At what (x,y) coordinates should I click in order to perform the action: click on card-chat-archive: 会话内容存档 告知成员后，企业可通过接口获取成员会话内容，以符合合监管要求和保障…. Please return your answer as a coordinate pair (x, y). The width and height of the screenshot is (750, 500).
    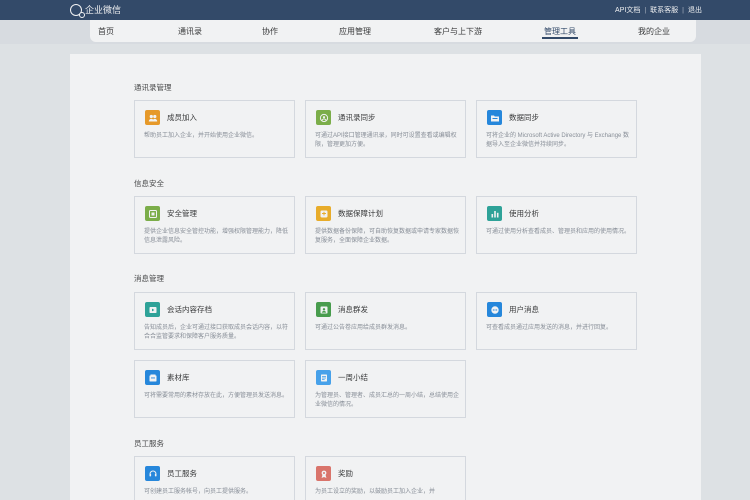
    Looking at the image, I should click on (214, 321).